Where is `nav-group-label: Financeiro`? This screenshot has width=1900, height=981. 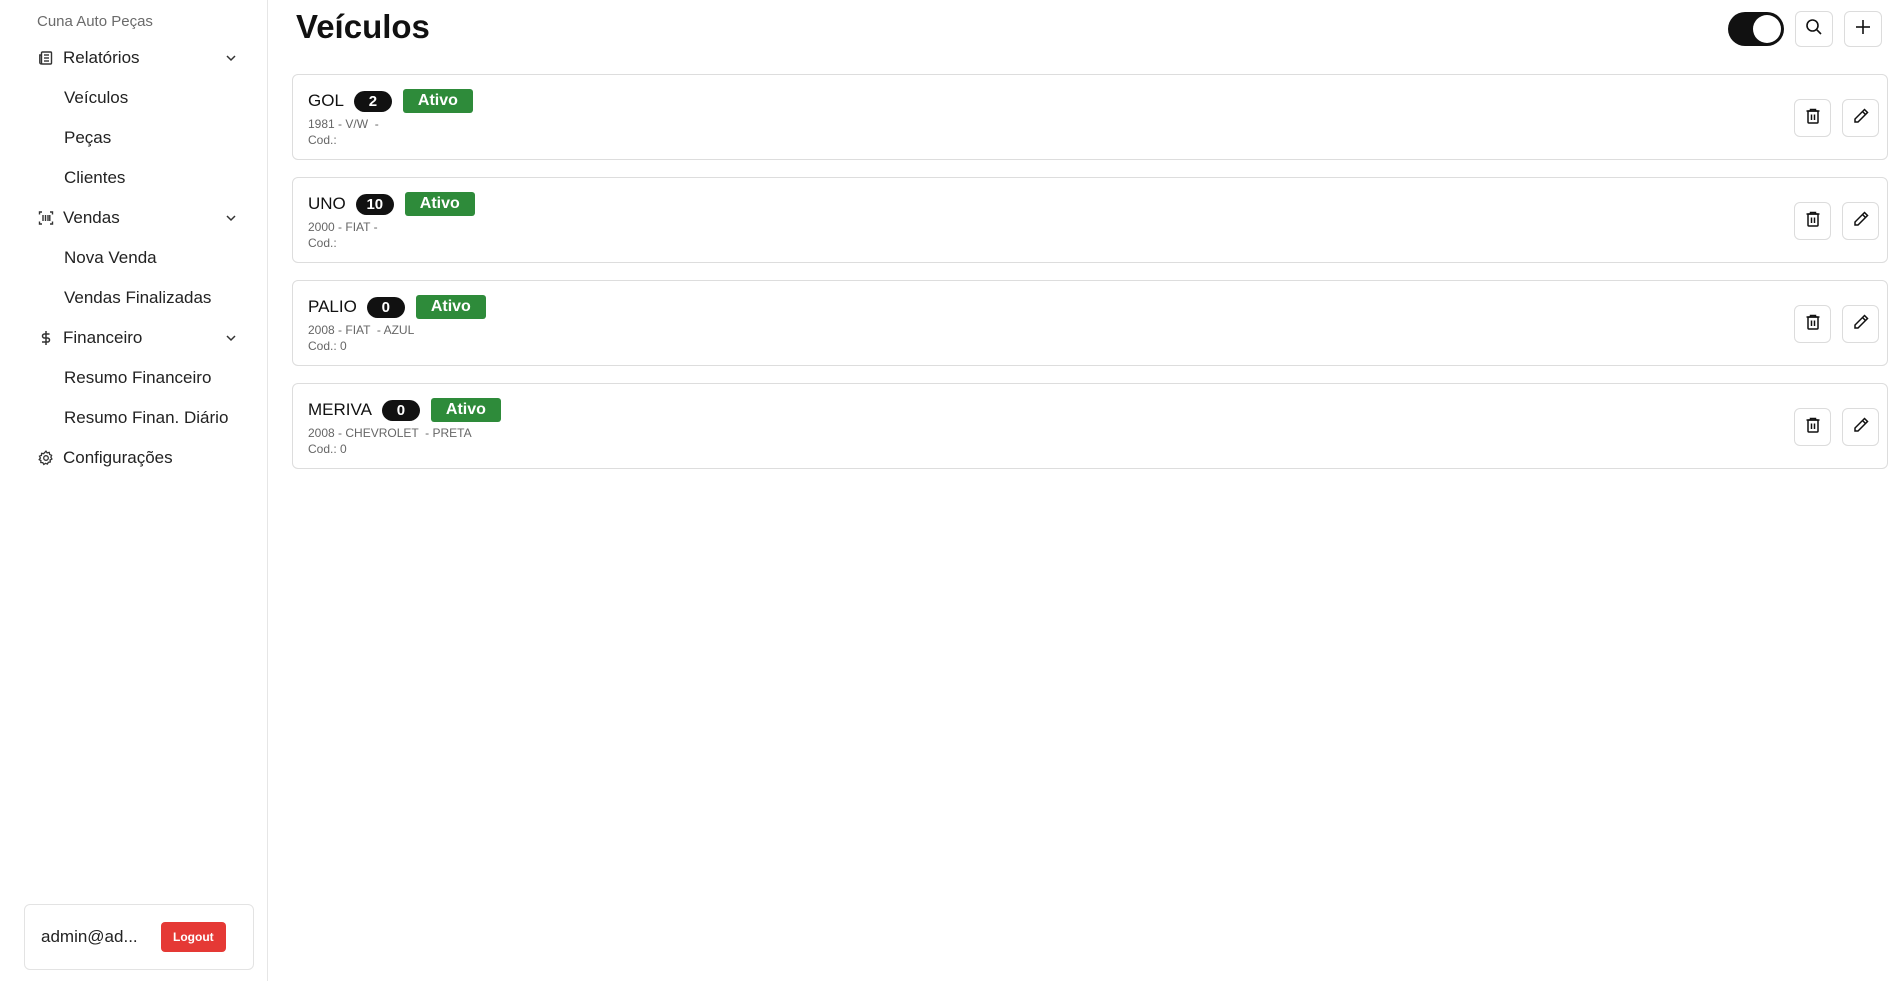
nav-group-label: Financeiro is located at coordinates (103, 337).